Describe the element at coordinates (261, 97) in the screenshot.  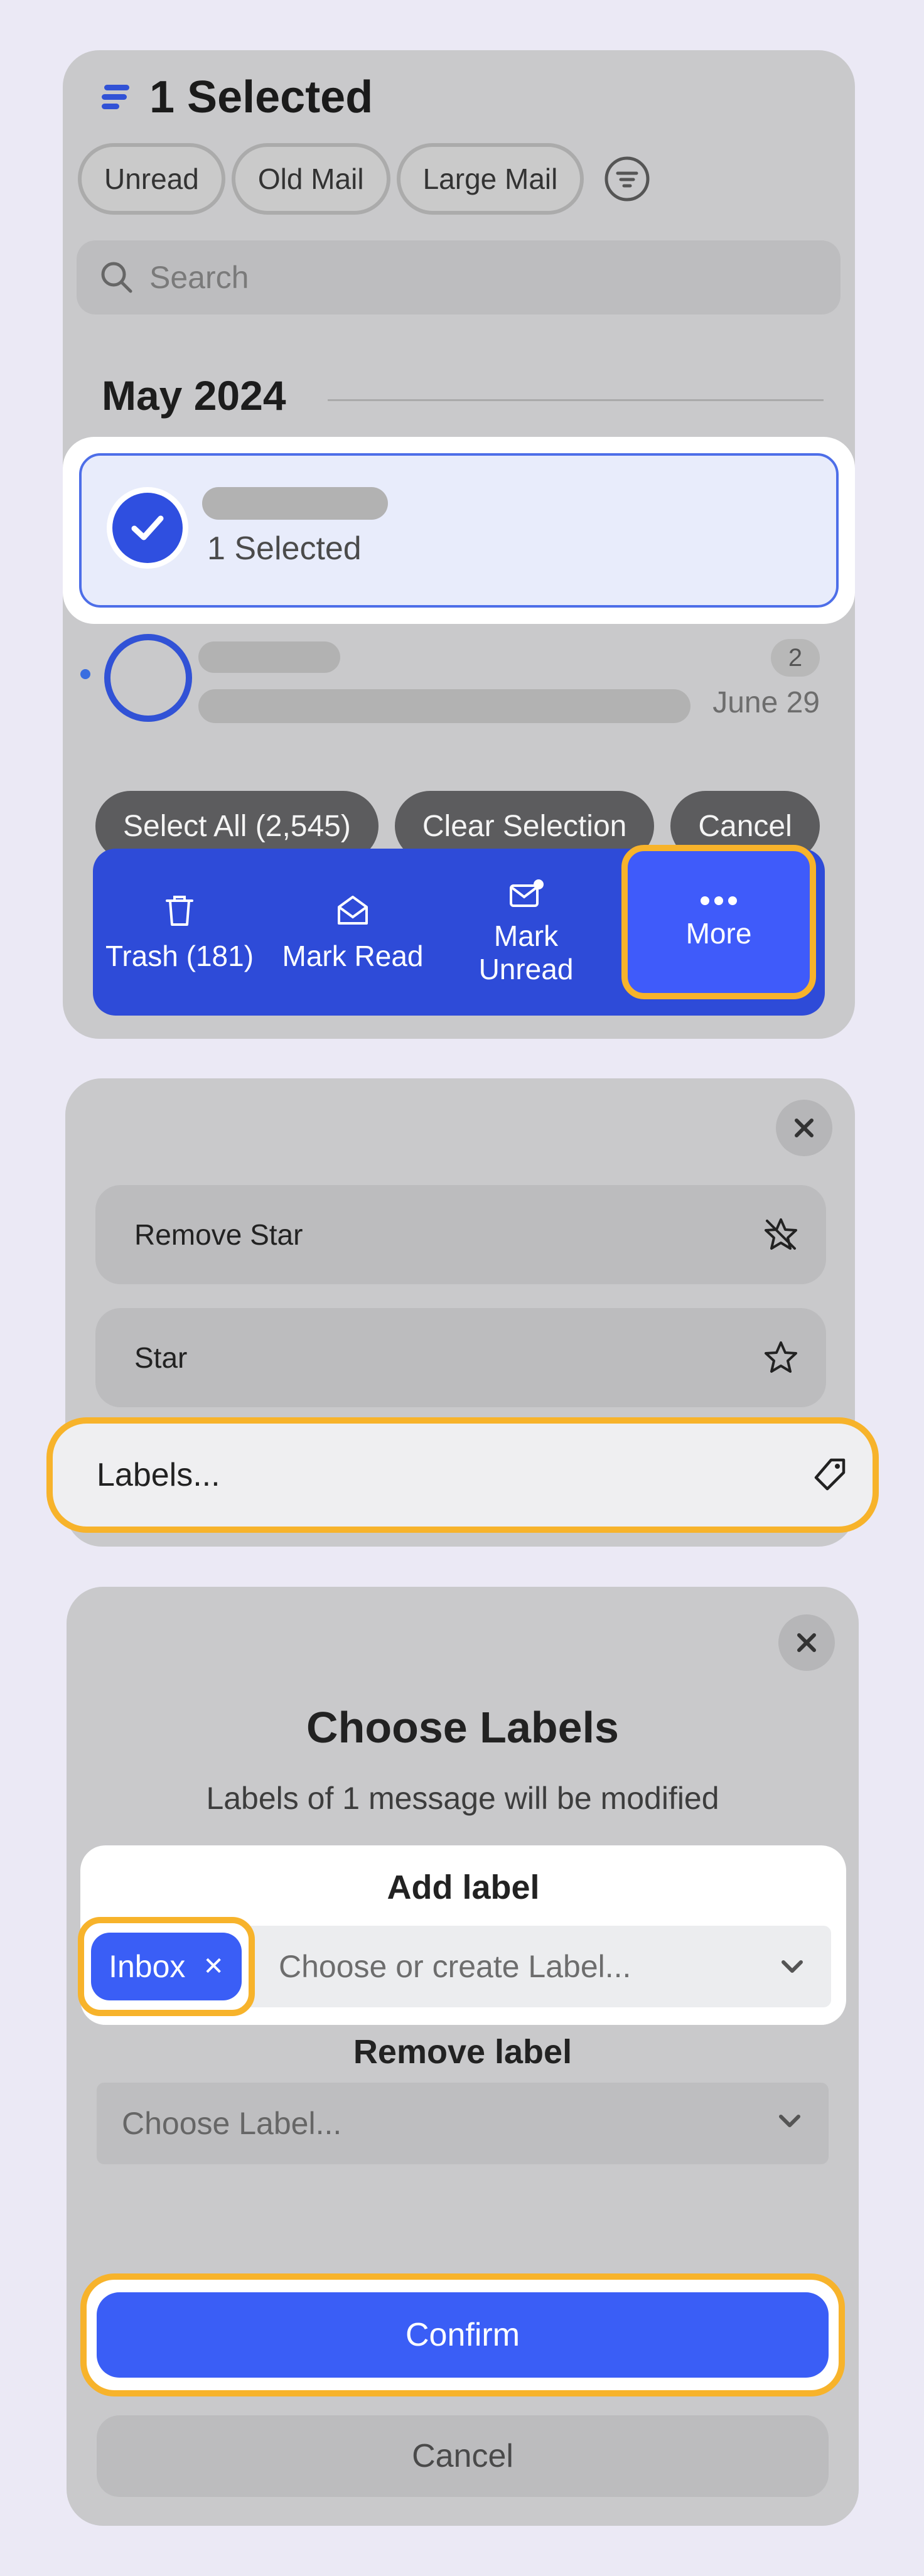
I see `page-title: 1 Selected` at that location.